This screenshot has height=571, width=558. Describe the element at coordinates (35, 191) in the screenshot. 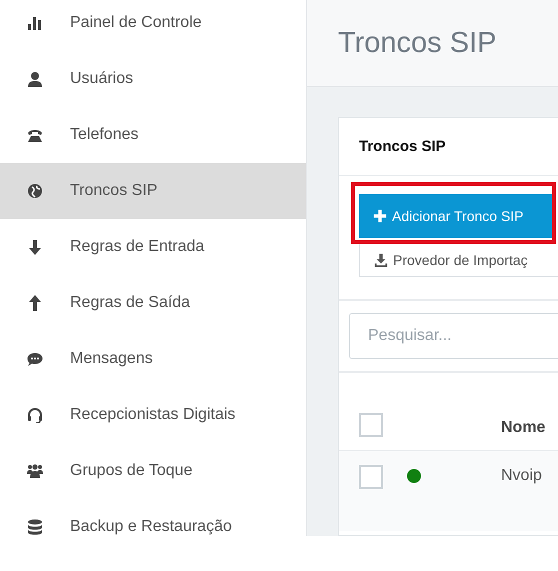

I see `globe-icon` at that location.